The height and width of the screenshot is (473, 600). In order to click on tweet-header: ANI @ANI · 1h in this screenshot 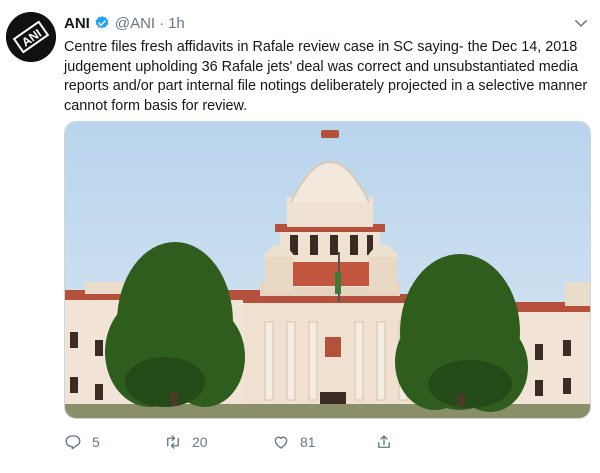, I will do `click(124, 23)`.